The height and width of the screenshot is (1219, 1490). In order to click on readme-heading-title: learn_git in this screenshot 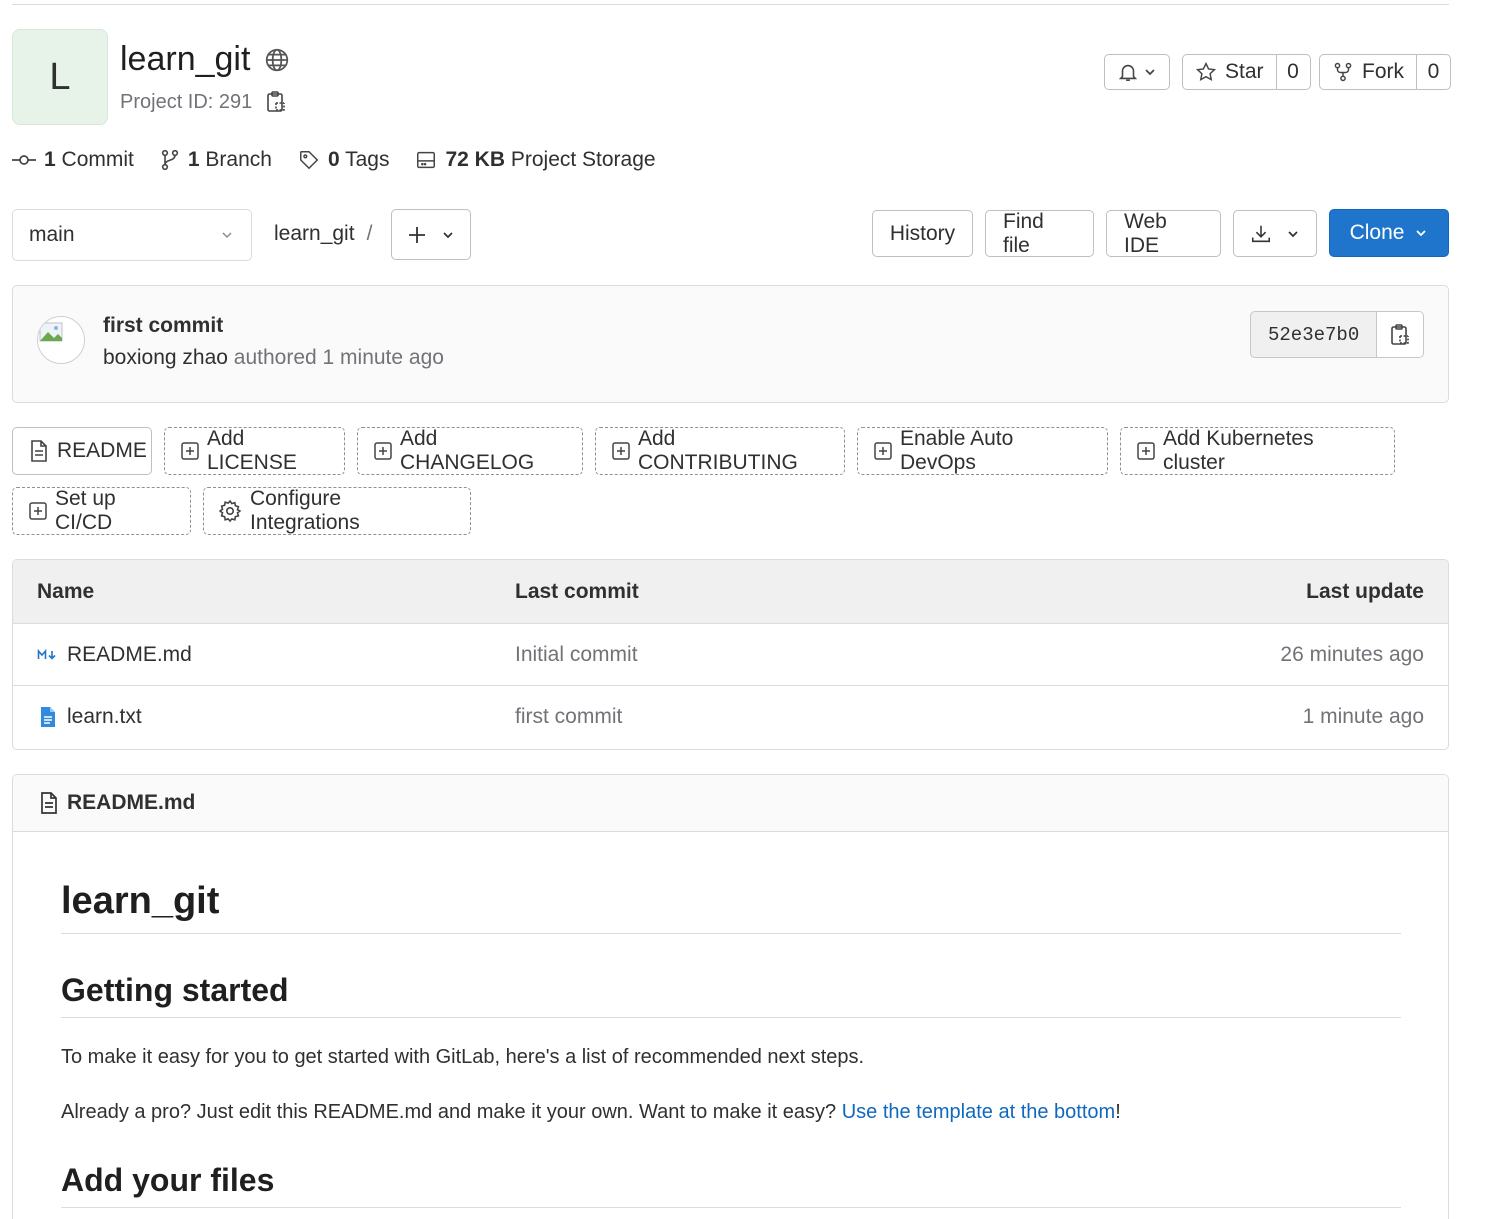, I will do `click(731, 907)`.